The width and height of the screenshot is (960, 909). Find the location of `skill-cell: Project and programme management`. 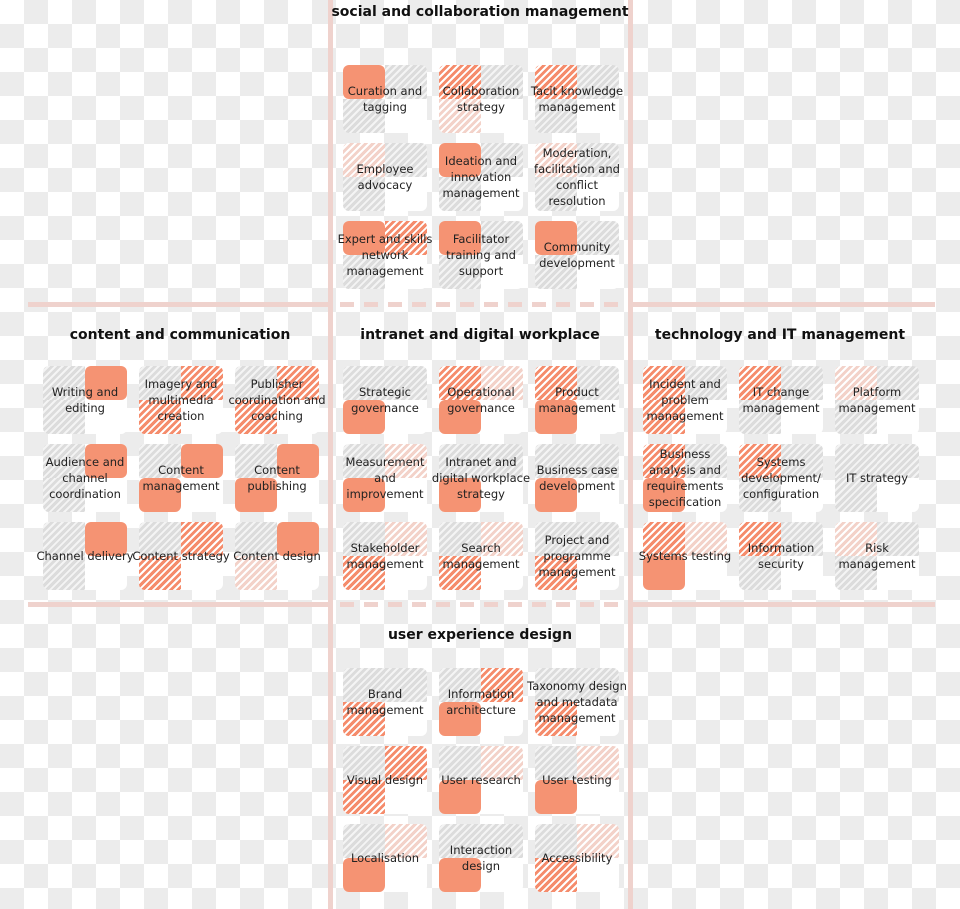

skill-cell: Project and programme management is located at coordinates (577, 556).